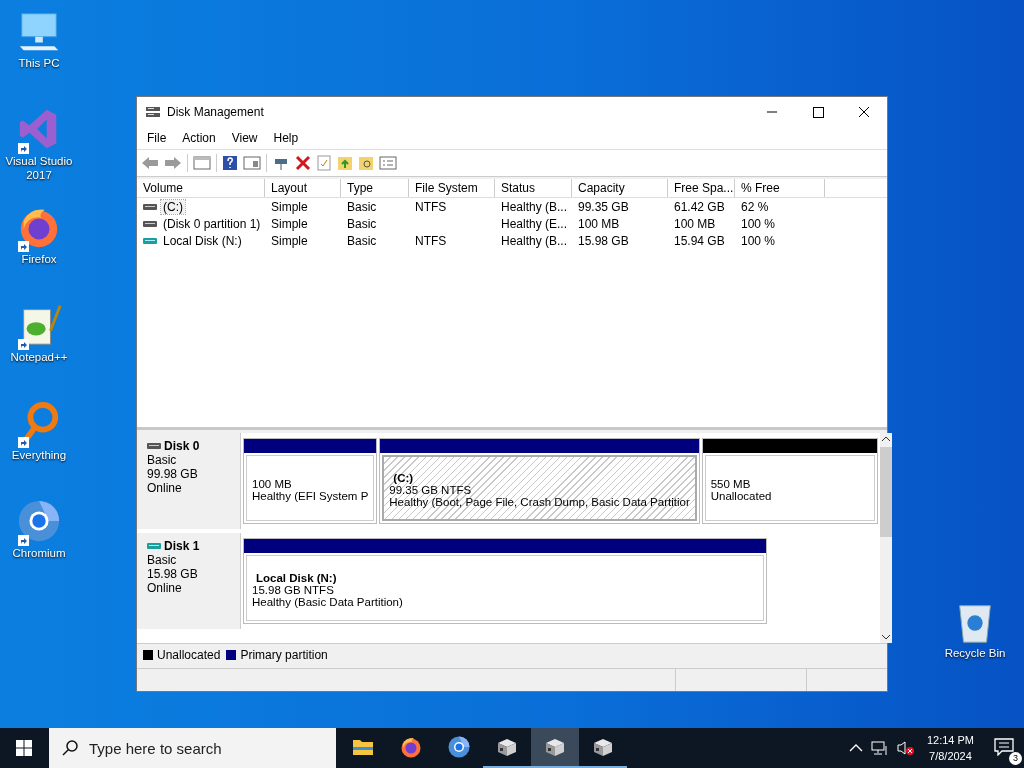  Describe the element at coordinates (1015, 758) in the screenshot. I see `notification-count: 3` at that location.